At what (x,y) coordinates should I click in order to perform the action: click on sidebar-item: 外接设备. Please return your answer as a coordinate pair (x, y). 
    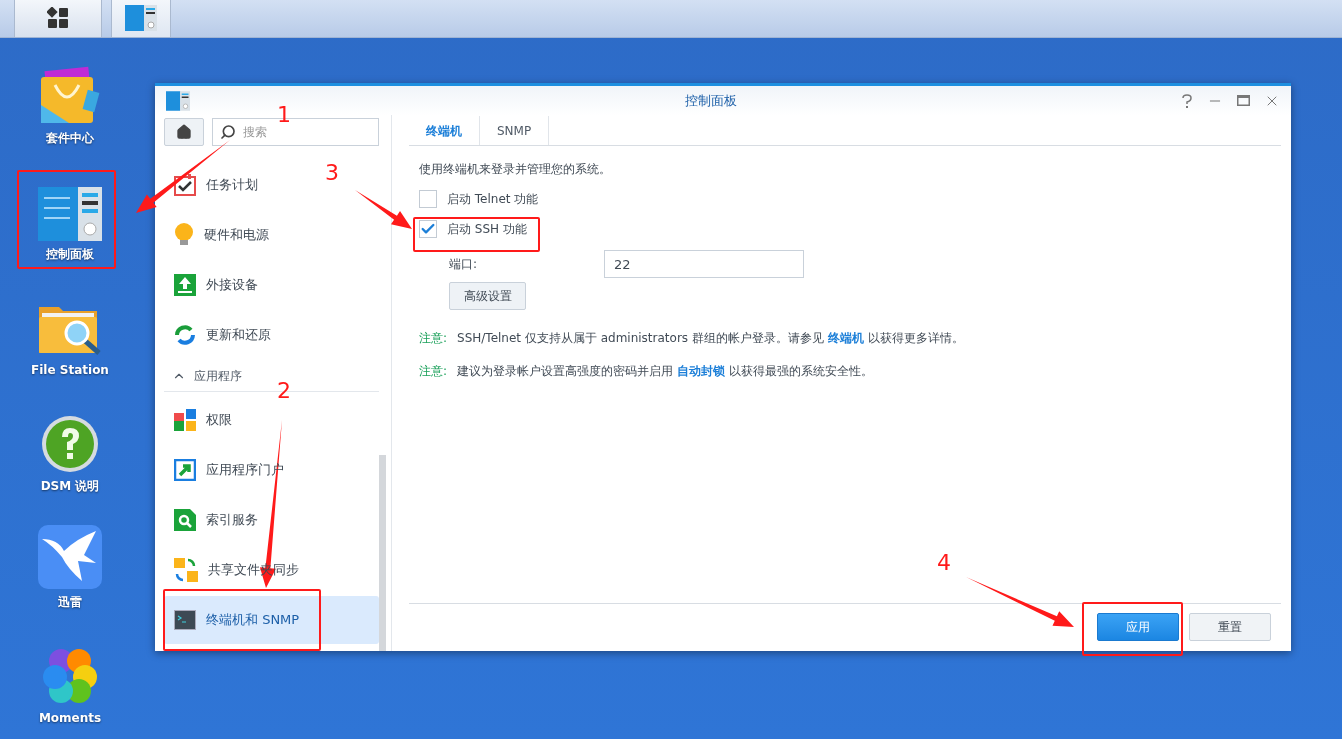
    Looking at the image, I should click on (215, 285).